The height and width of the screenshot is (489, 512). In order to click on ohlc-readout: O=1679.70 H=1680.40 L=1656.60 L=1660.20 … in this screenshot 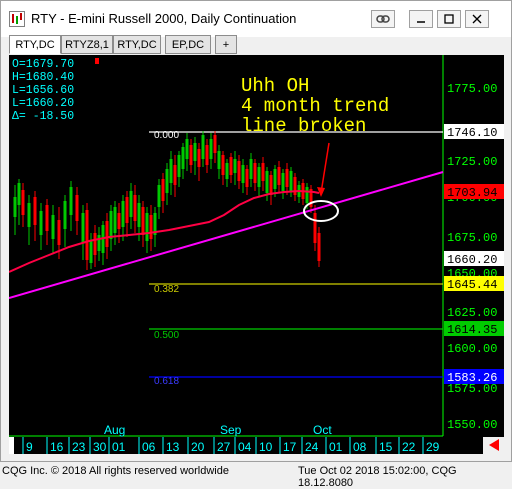, I will do `click(54, 89)`.